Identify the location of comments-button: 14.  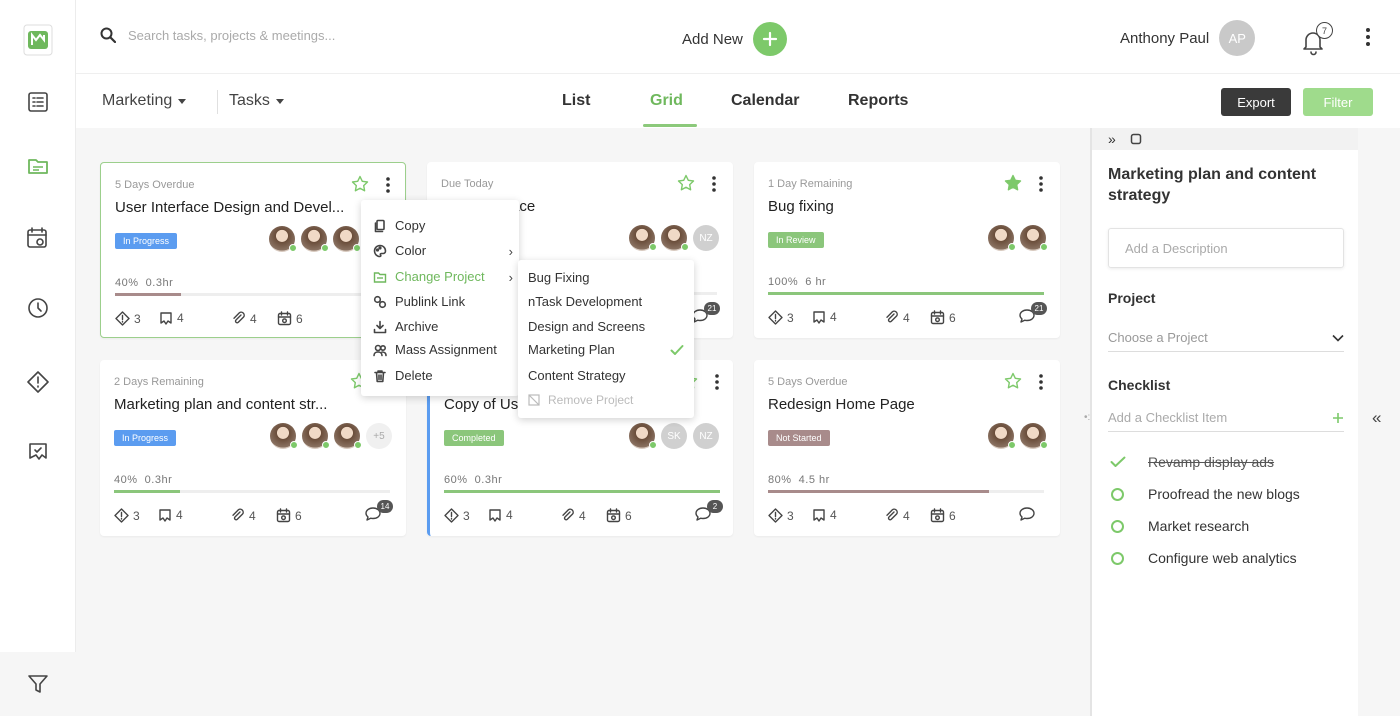
(378, 511).